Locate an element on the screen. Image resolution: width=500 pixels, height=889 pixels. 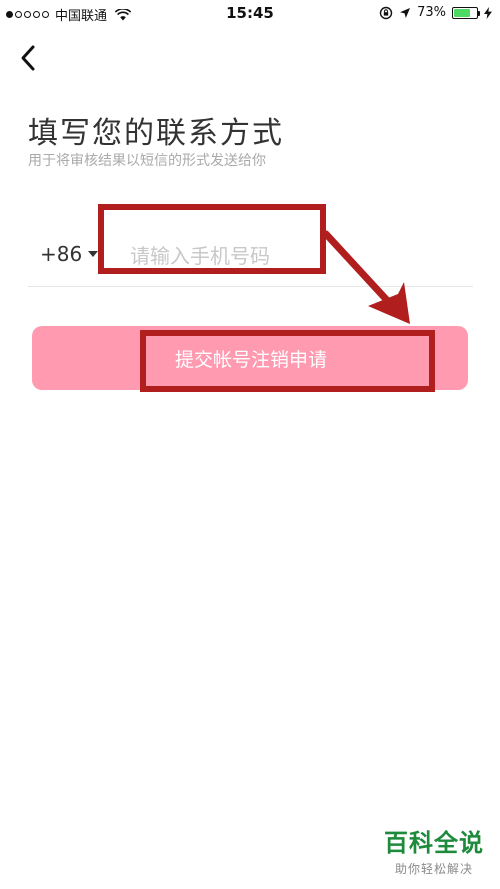
watermark-title: 百科全说 is located at coordinates (434, 843).